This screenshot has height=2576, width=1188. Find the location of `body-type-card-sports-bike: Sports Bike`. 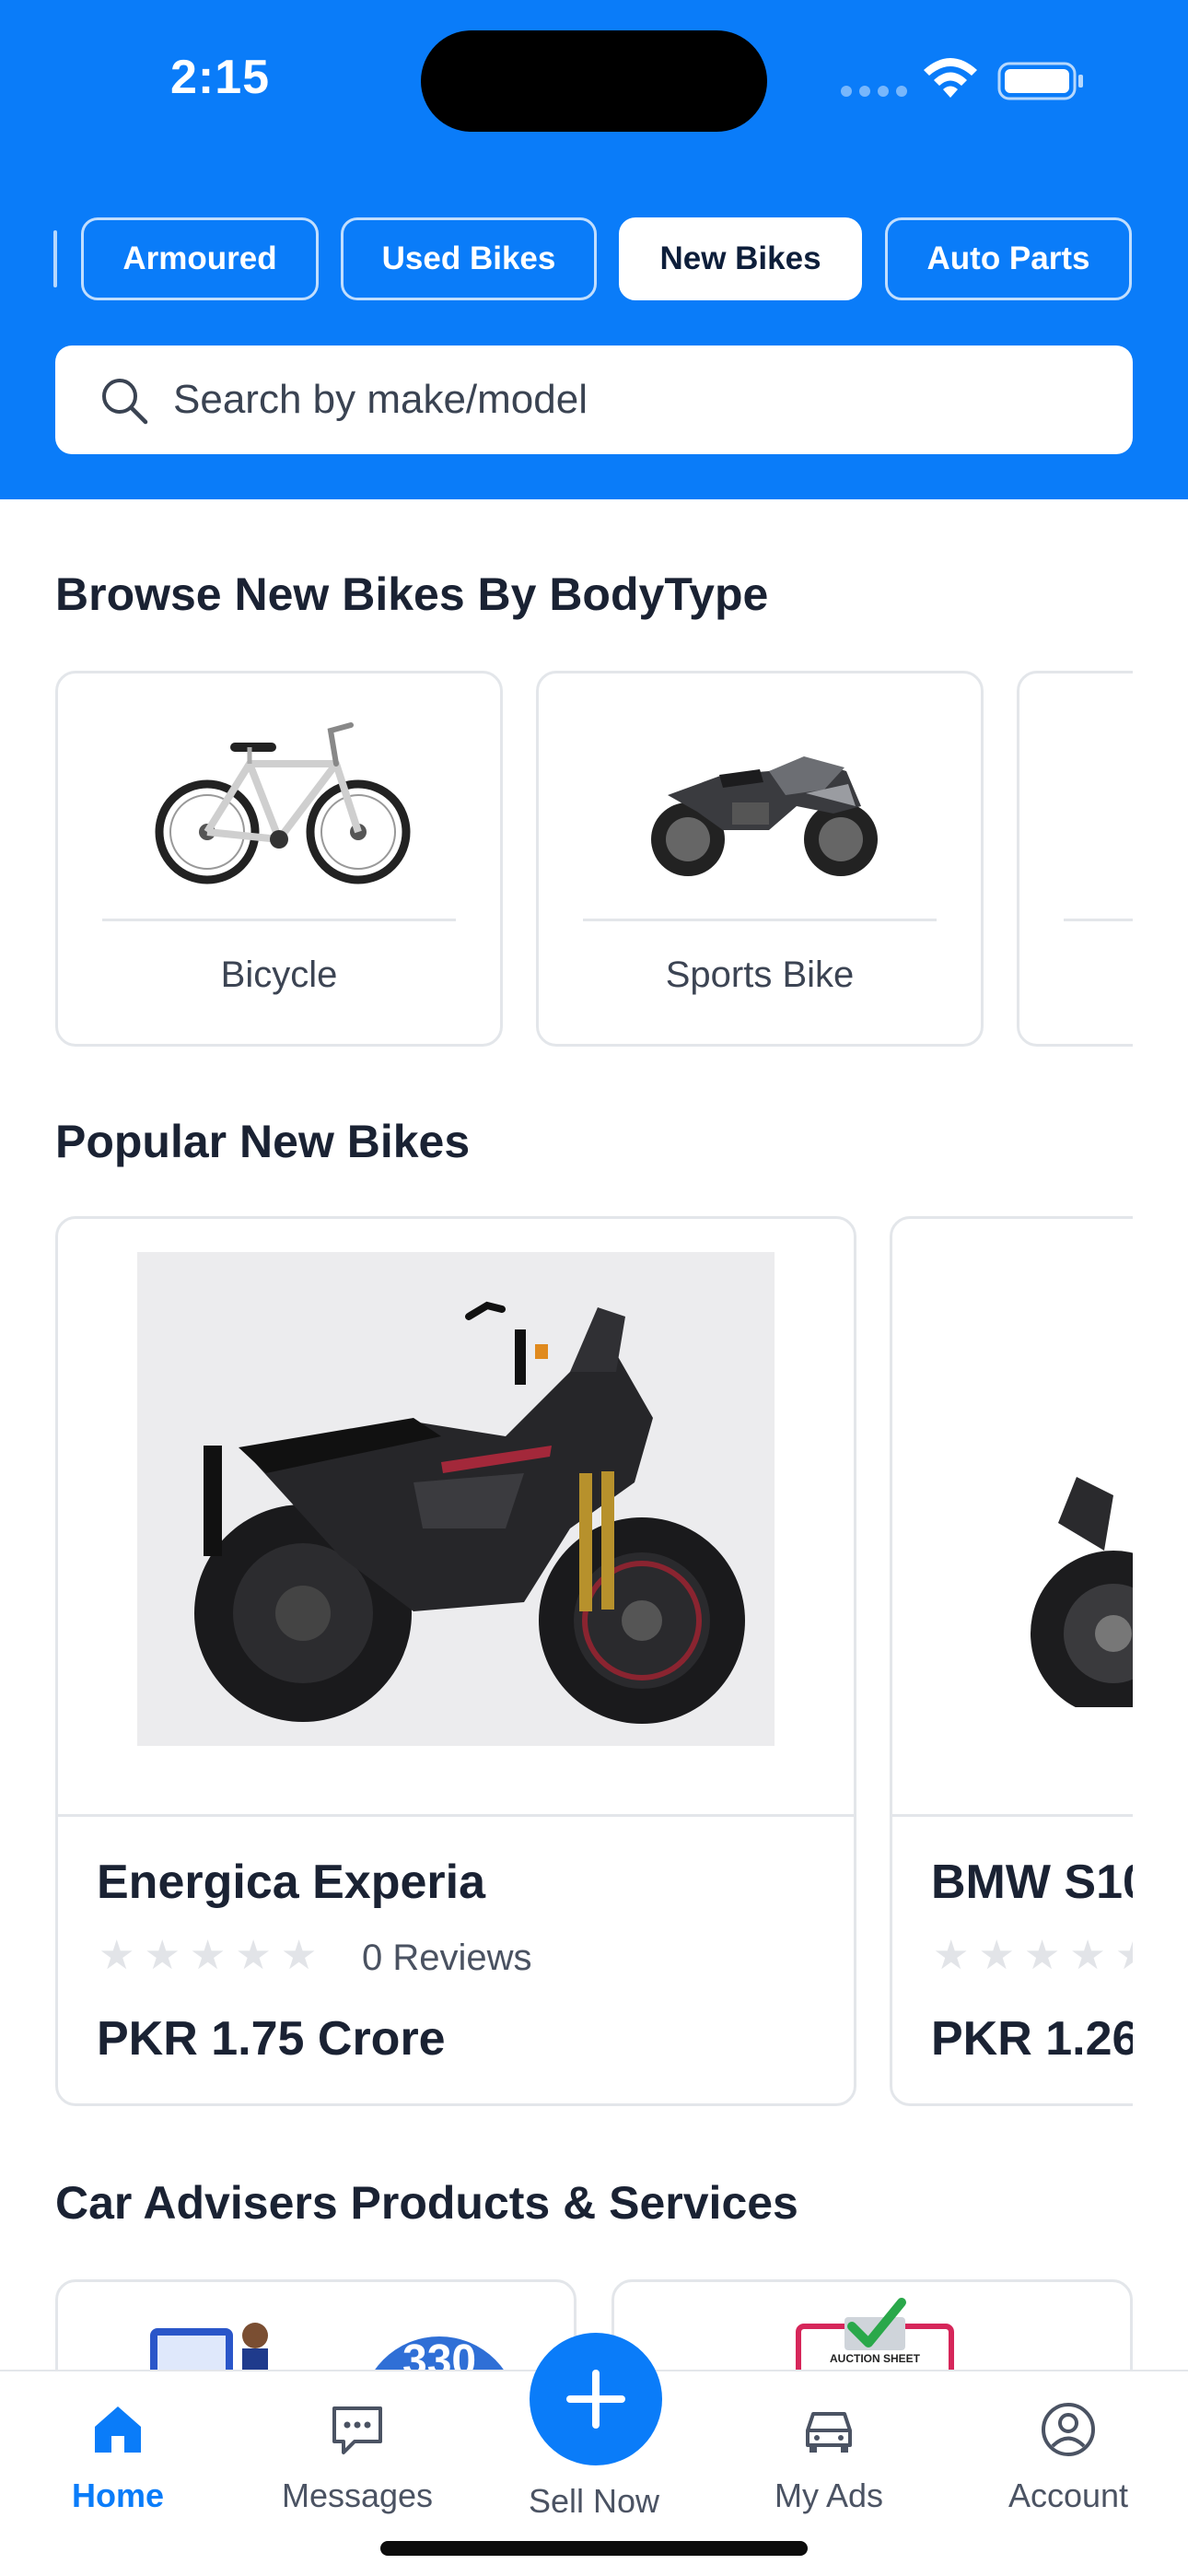

body-type-card-sports-bike: Sports Bike is located at coordinates (760, 859).